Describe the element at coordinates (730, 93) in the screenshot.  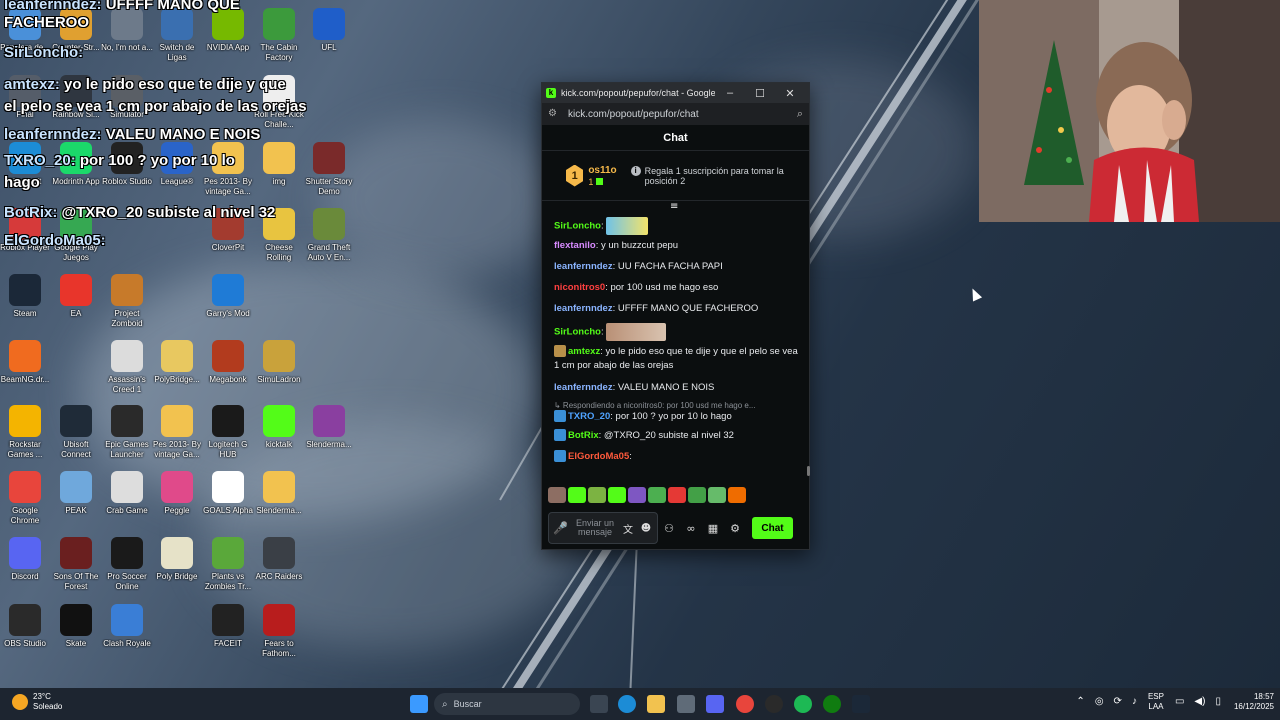
I see `minimize-icon: –` at that location.